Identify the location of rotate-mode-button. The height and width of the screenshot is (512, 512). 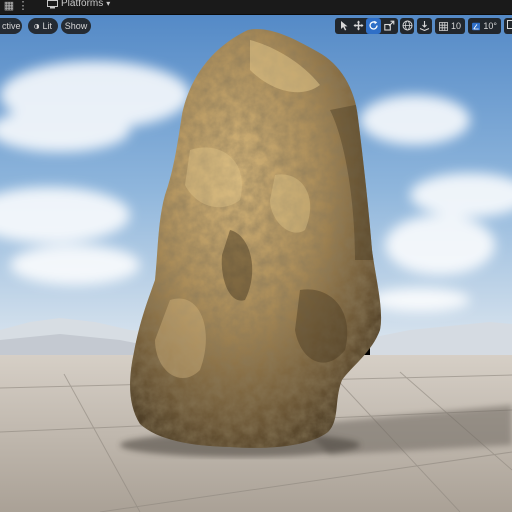
(373, 26).